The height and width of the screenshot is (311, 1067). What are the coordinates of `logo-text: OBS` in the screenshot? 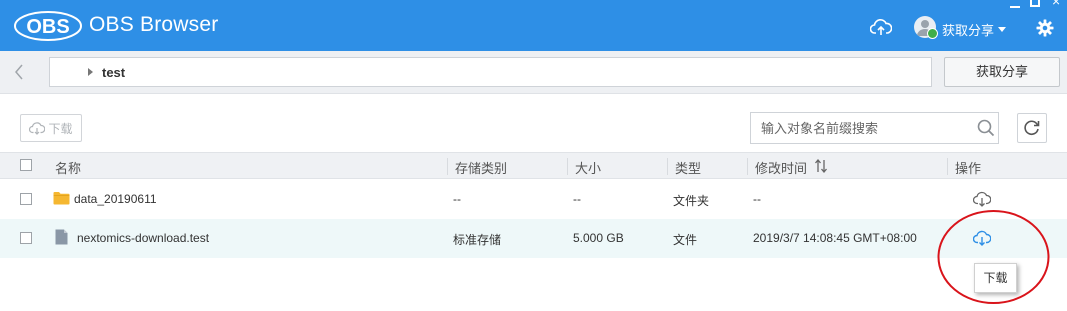 It's located at (47, 27).